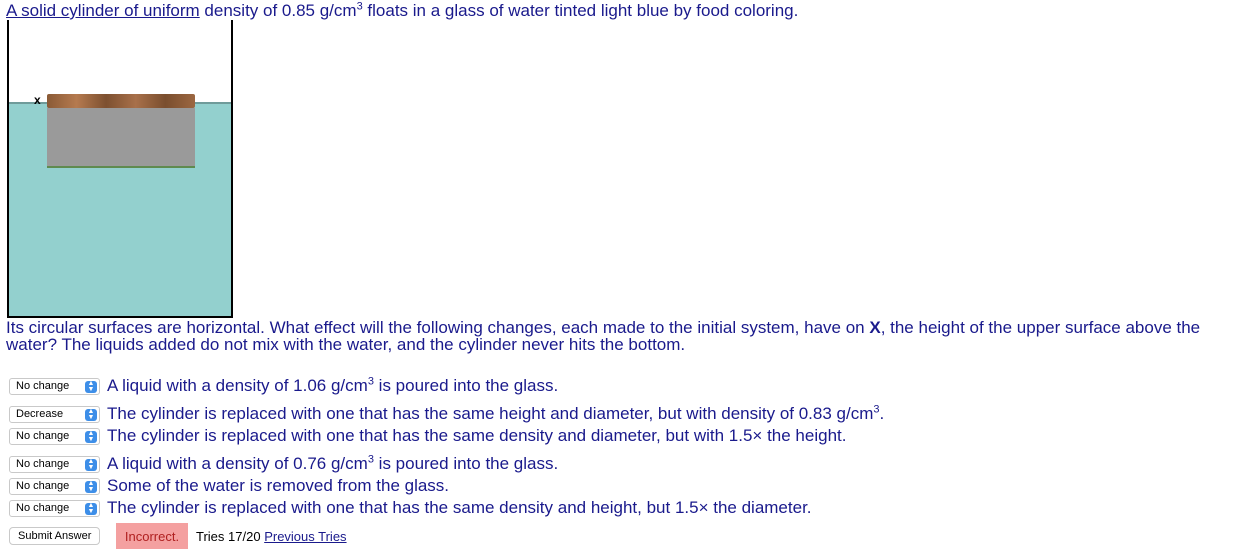  Describe the element at coordinates (120, 169) in the screenshot. I see `glass-figure: x` at that location.